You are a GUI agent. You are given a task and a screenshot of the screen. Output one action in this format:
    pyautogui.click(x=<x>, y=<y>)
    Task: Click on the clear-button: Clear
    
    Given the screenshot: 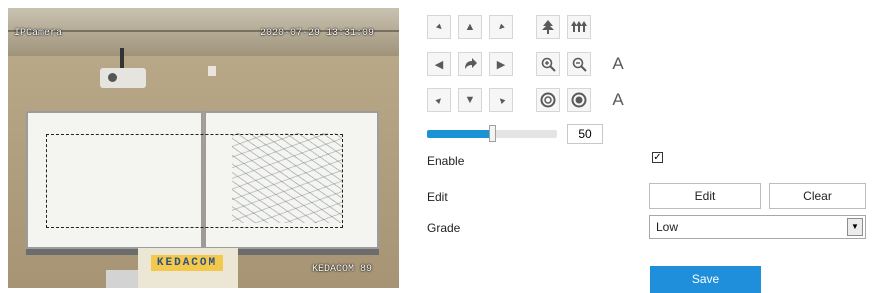 What is the action you would take?
    pyautogui.click(x=817, y=196)
    